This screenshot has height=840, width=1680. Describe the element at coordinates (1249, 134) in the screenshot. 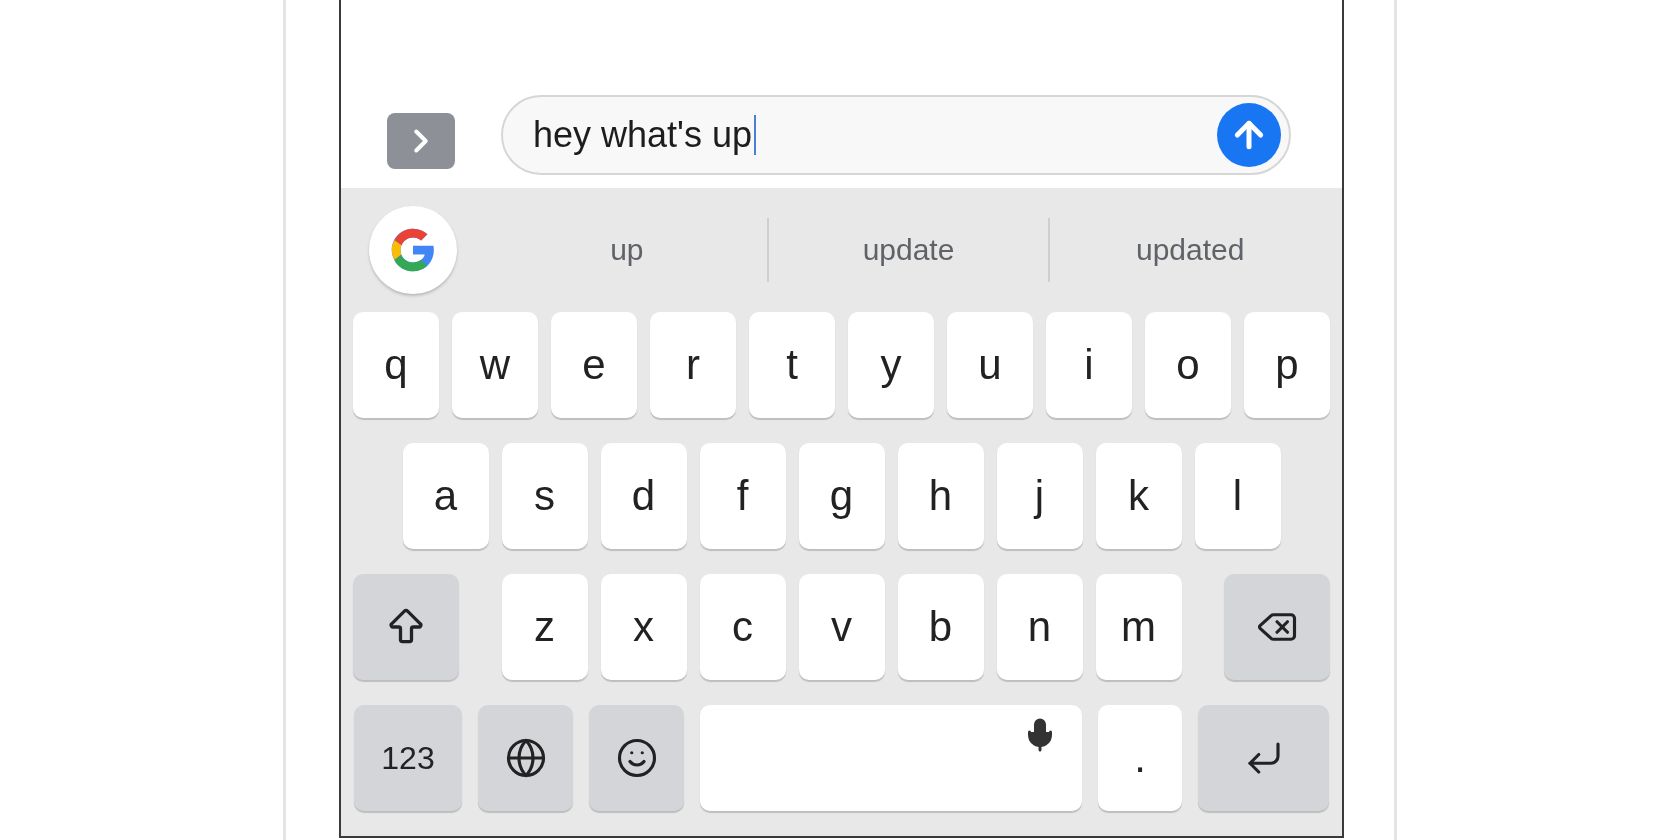

I see `send-button` at that location.